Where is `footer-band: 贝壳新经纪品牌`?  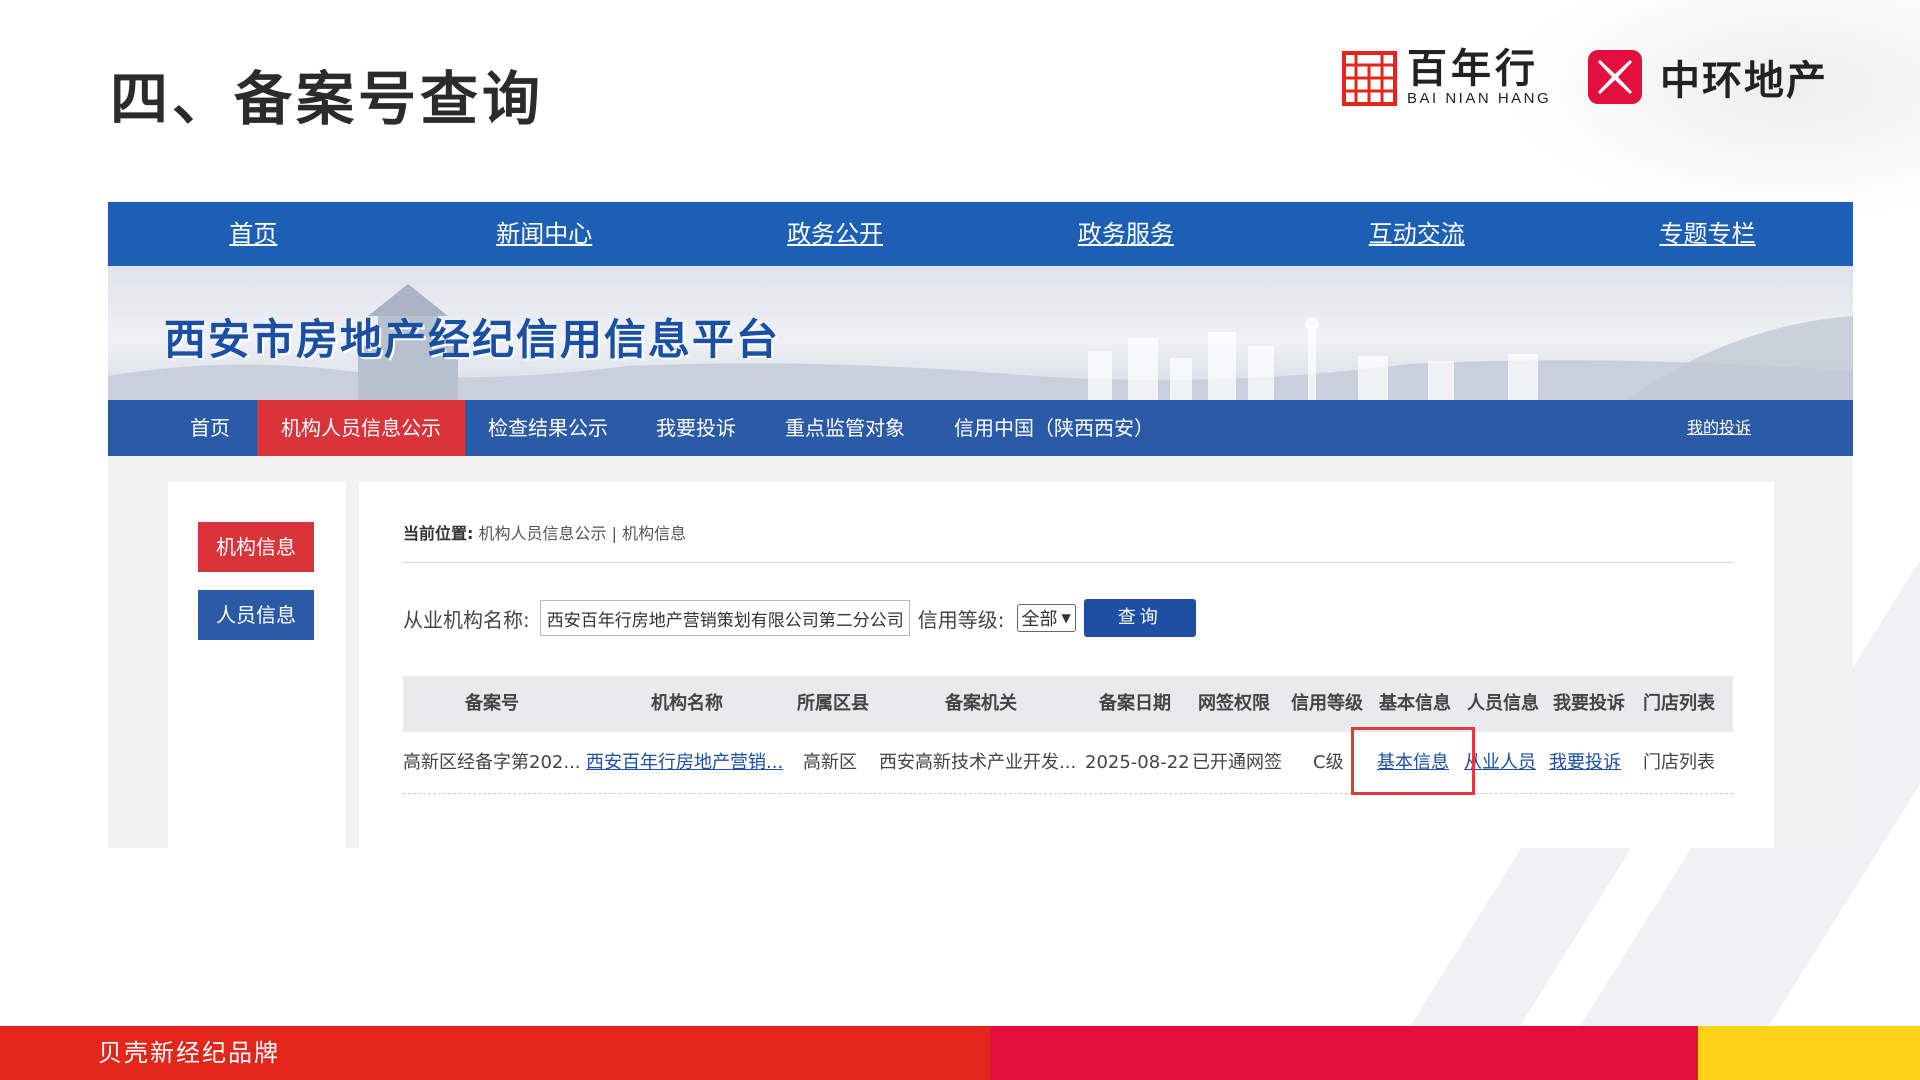
footer-band: 贝壳新经纪品牌 is located at coordinates (960, 1053).